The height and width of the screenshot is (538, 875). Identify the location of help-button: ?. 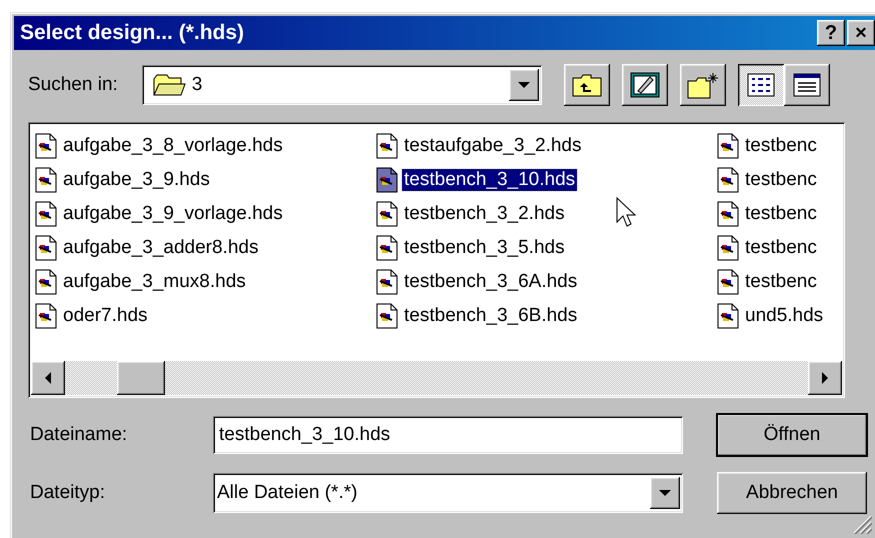
(831, 33).